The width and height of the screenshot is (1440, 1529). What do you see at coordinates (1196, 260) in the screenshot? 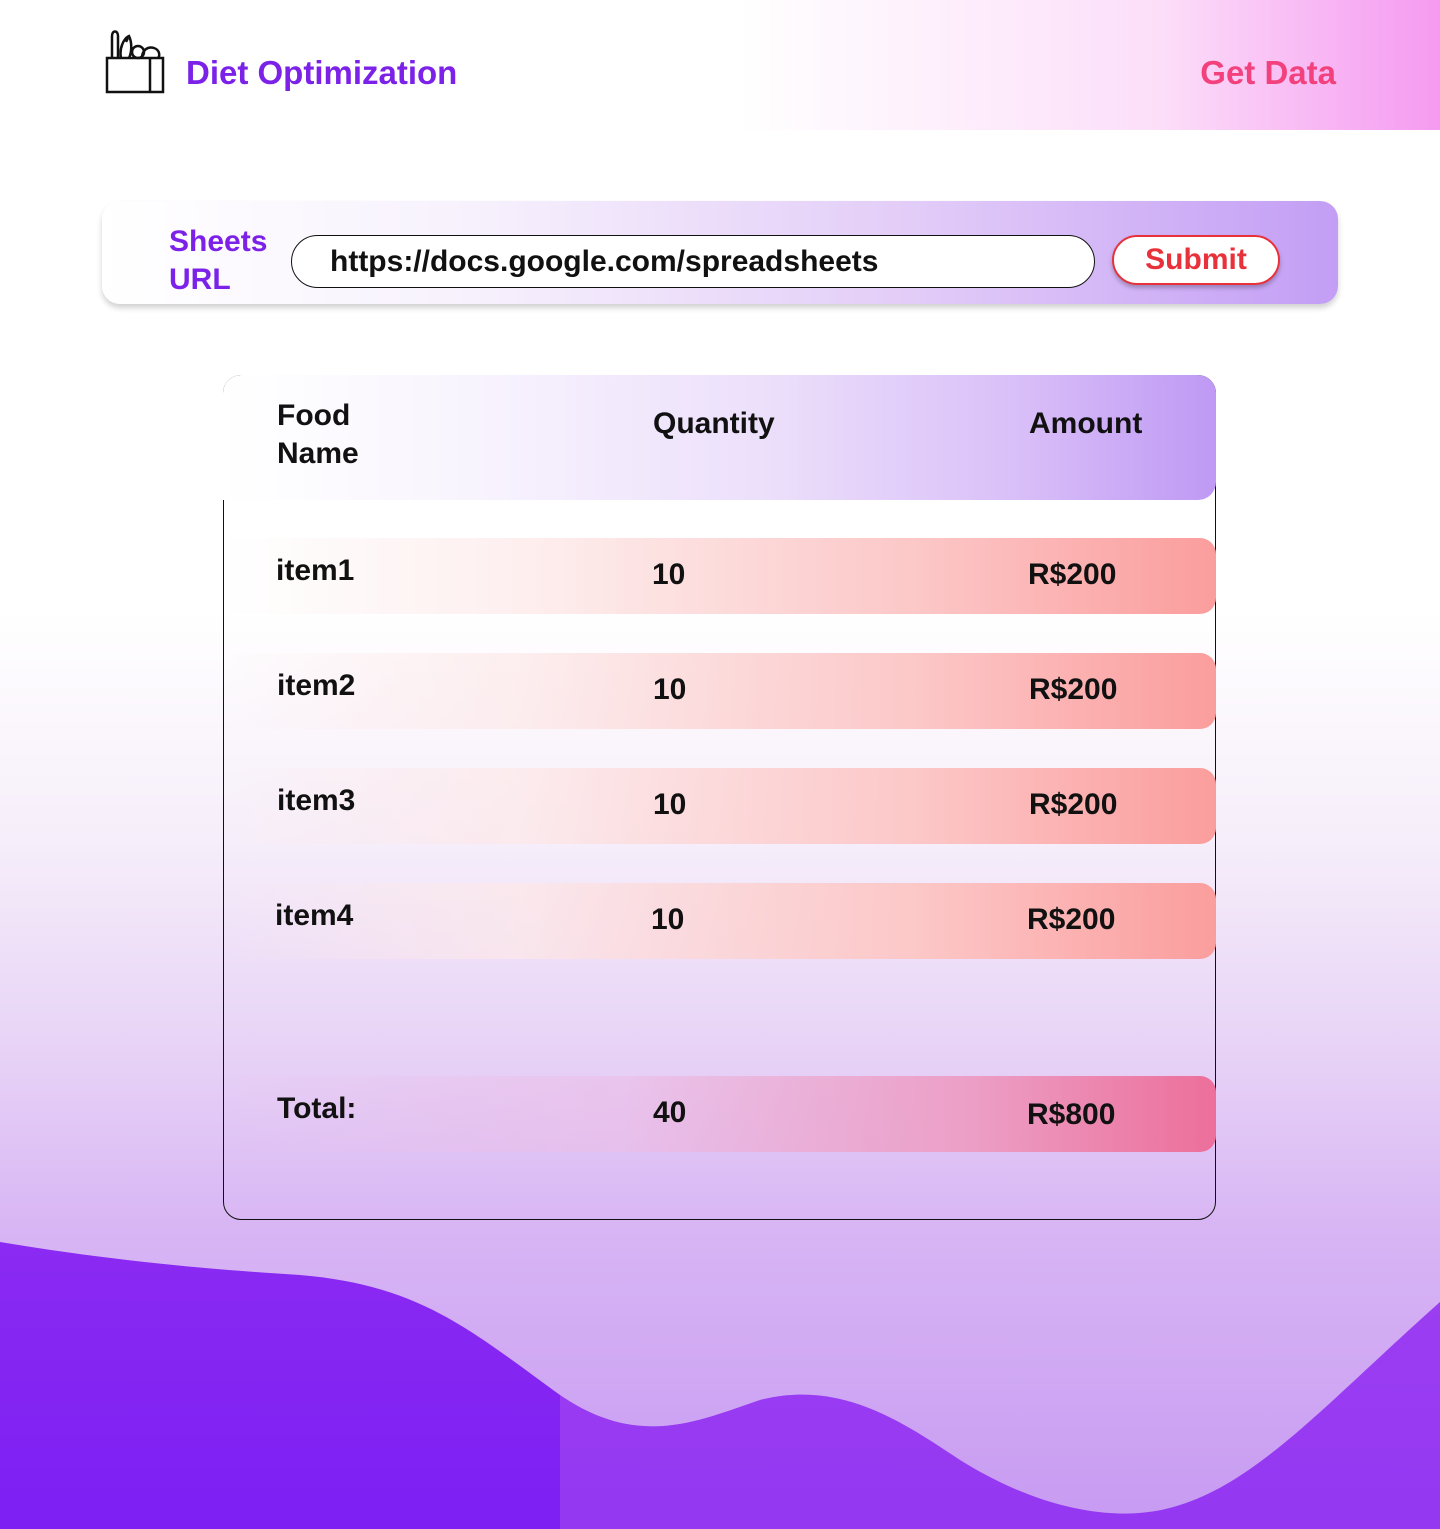
I see `submit-button: Submit` at bounding box center [1196, 260].